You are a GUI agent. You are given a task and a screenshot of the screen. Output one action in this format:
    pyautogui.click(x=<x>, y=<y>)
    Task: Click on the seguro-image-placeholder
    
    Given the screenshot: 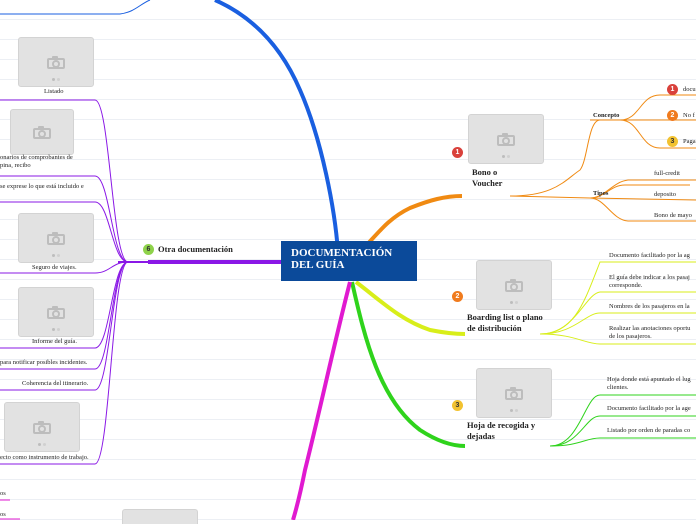 What is the action you would take?
    pyautogui.click(x=56, y=238)
    